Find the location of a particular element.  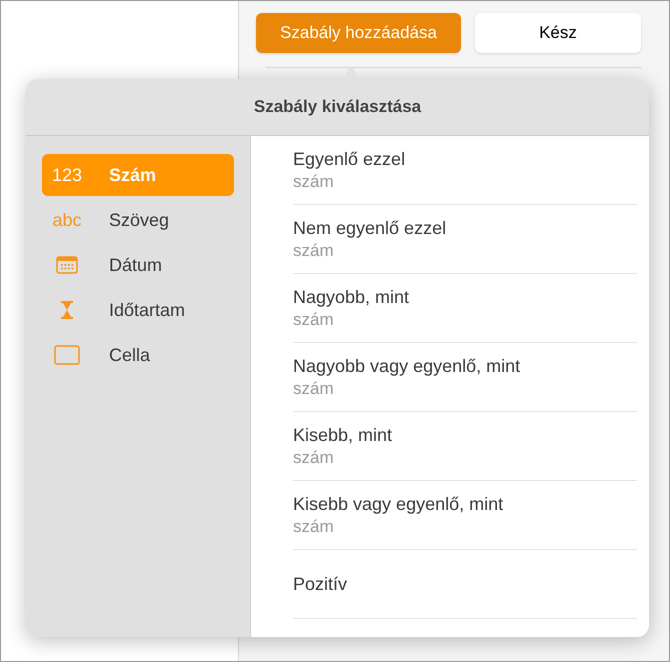

hourglass-icon is located at coordinates (67, 310).